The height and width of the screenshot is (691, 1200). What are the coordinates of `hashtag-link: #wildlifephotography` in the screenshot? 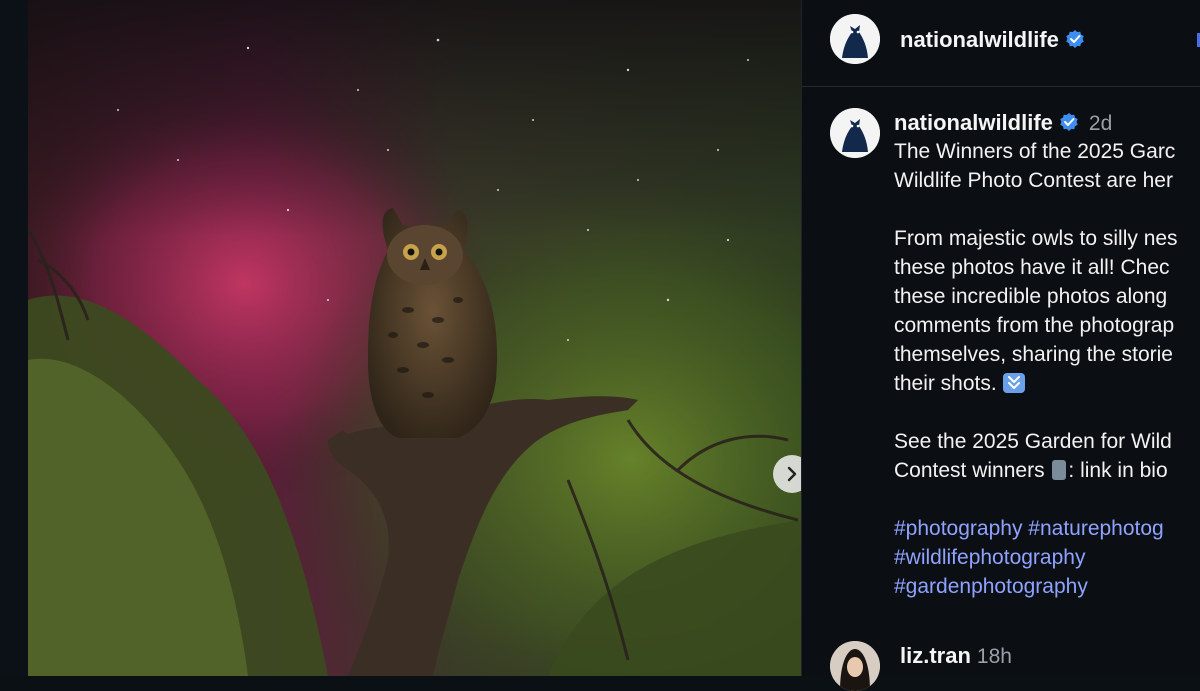 It's located at (1047, 557).